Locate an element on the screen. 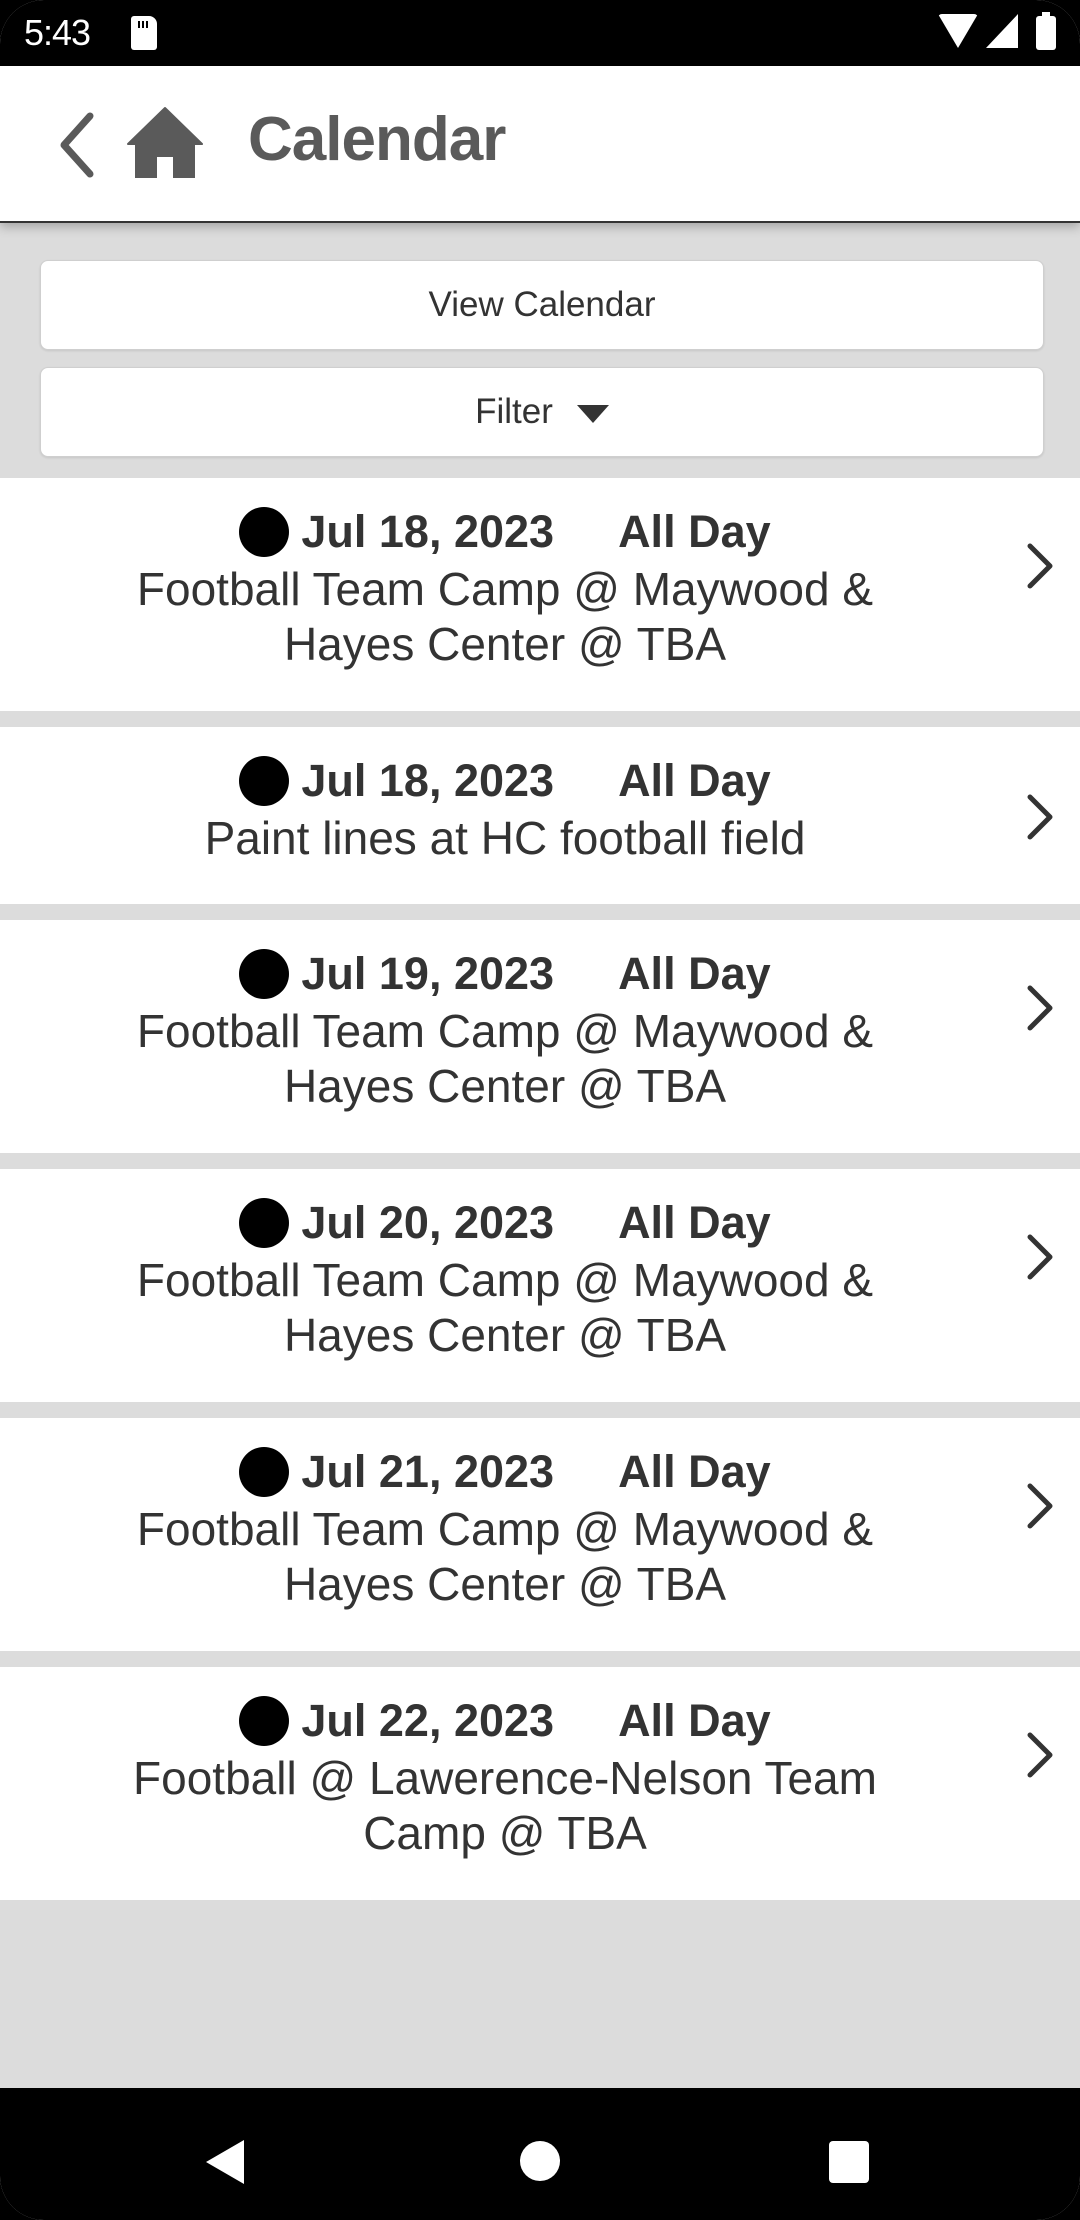 The image size is (1080, 2220). event-date: Jul 20, 2023 is located at coordinates (428, 1222).